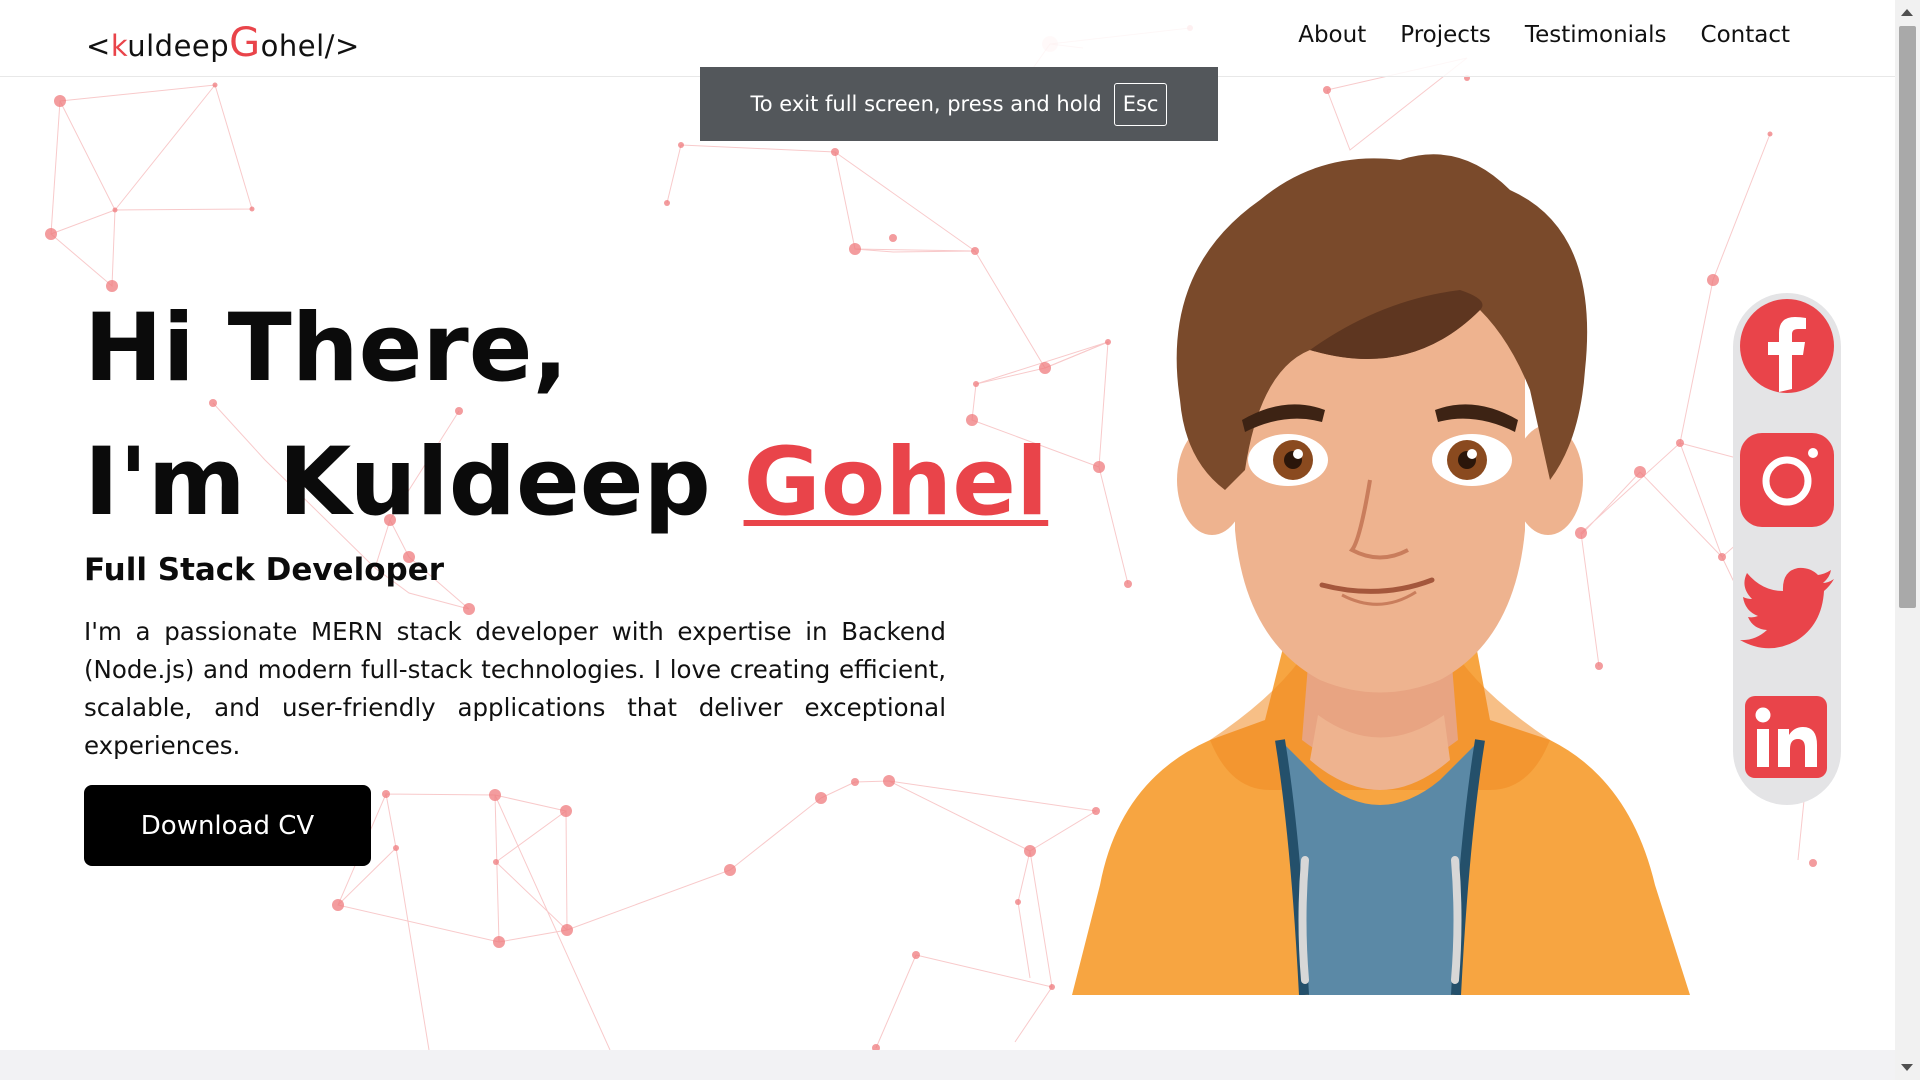 This screenshot has width=1920, height=1080. I want to click on hero-name-line: I'm Kuldeep Gohel, so click(566, 483).